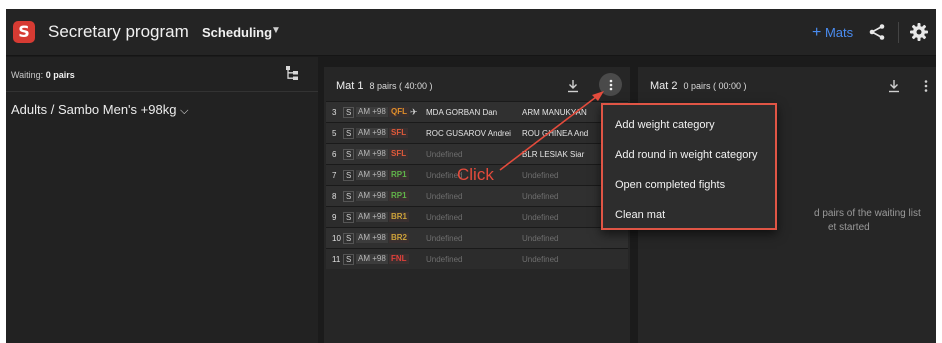 The height and width of the screenshot is (343, 942). I want to click on mat-1-title: Mat 1 8 pairs ( 40:00 ), so click(384, 86).